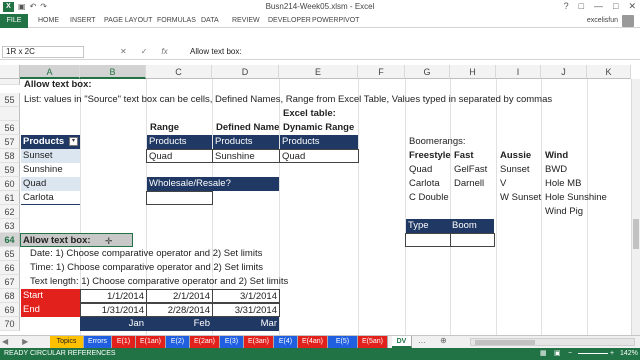 Image resolution: width=640 pixels, height=360 pixels. Describe the element at coordinates (10, 184) in the screenshot. I see `row-header-60: 60` at that location.